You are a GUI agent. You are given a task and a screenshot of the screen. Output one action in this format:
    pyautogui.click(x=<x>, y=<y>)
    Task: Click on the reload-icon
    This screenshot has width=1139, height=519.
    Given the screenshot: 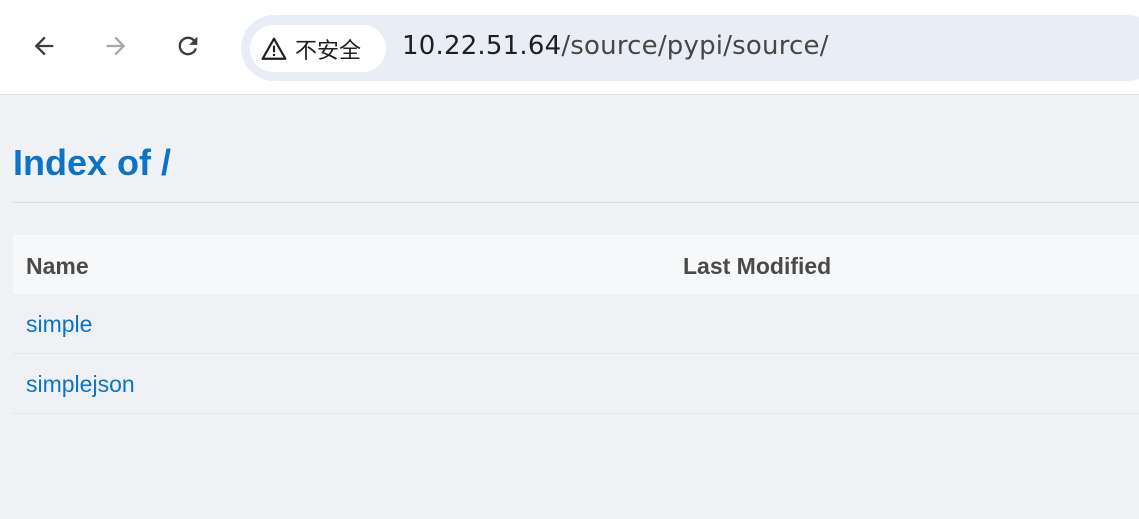 What is the action you would take?
    pyautogui.click(x=188, y=46)
    